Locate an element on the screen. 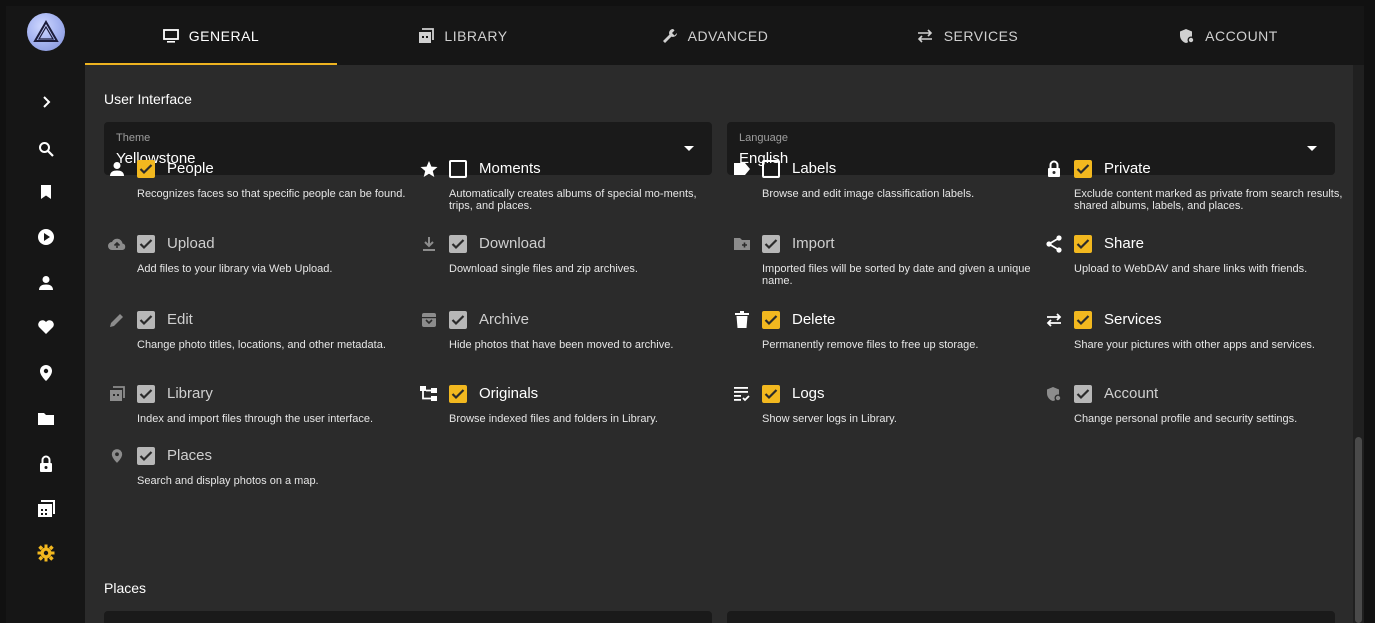 This screenshot has width=1375, height=623. sidebar-item-private is located at coordinates (45, 464).